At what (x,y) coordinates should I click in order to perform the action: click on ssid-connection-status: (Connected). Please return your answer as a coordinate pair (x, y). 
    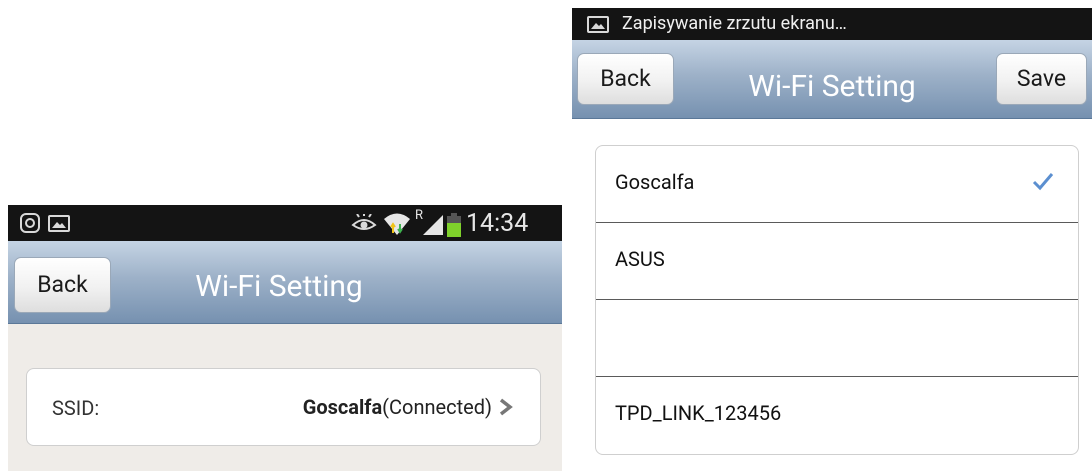
    Looking at the image, I should click on (437, 407).